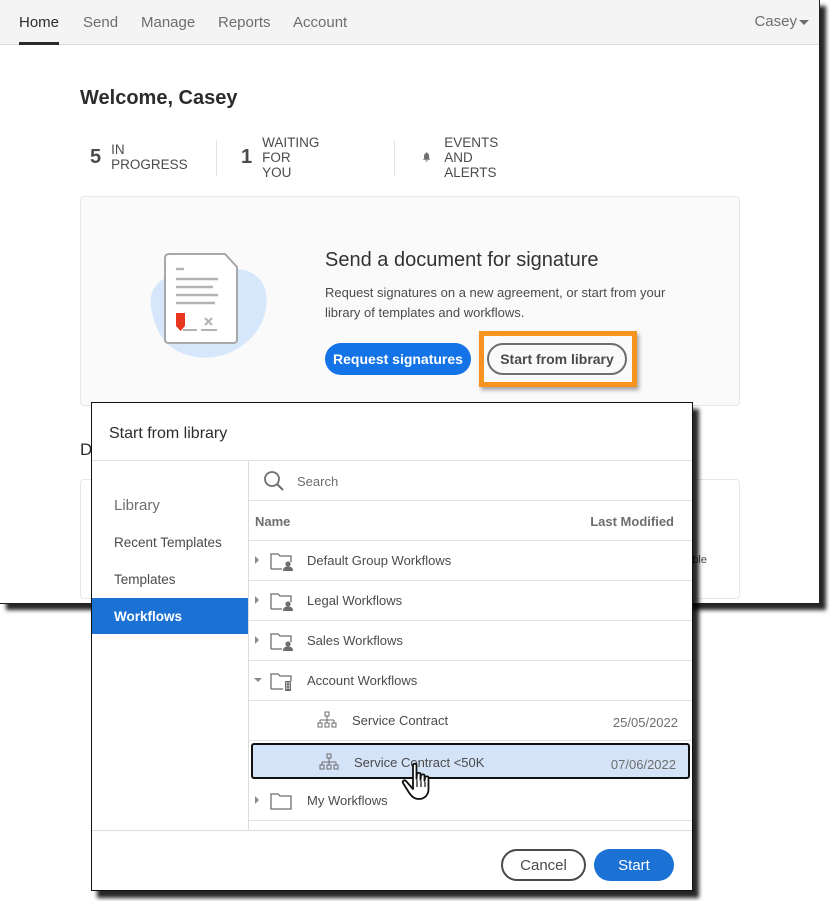  I want to click on sidebar-item-recent-templates: Recent Templates, so click(170, 542).